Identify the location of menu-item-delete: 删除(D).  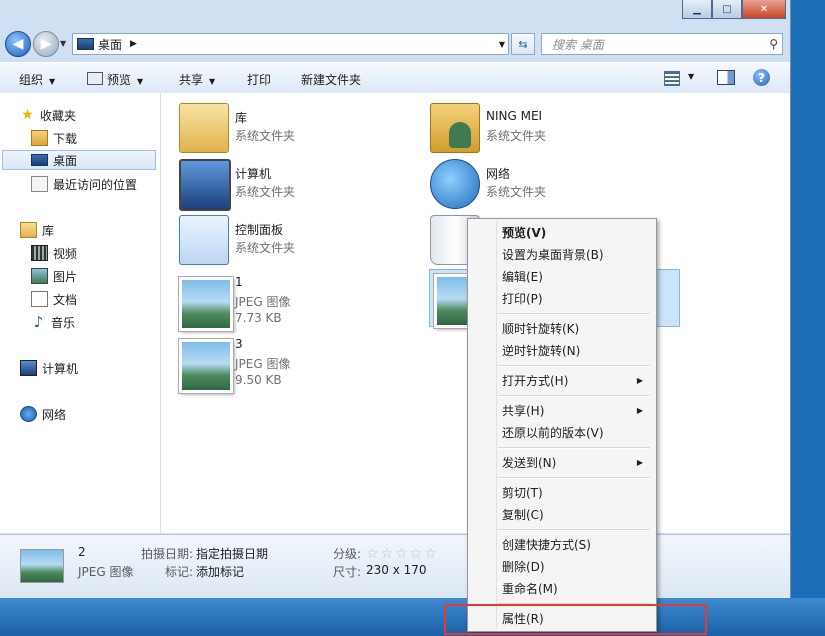
(561, 566).